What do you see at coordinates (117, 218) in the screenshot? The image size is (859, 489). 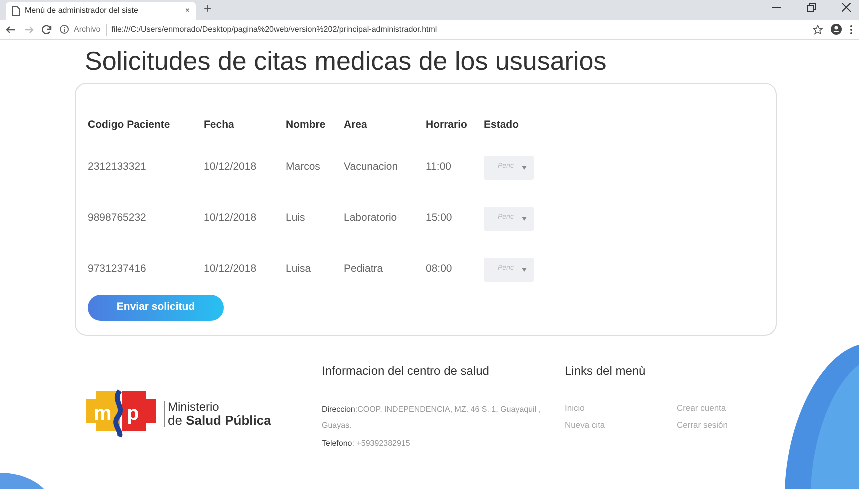 I see `table-cell-text: 9898765232` at bounding box center [117, 218].